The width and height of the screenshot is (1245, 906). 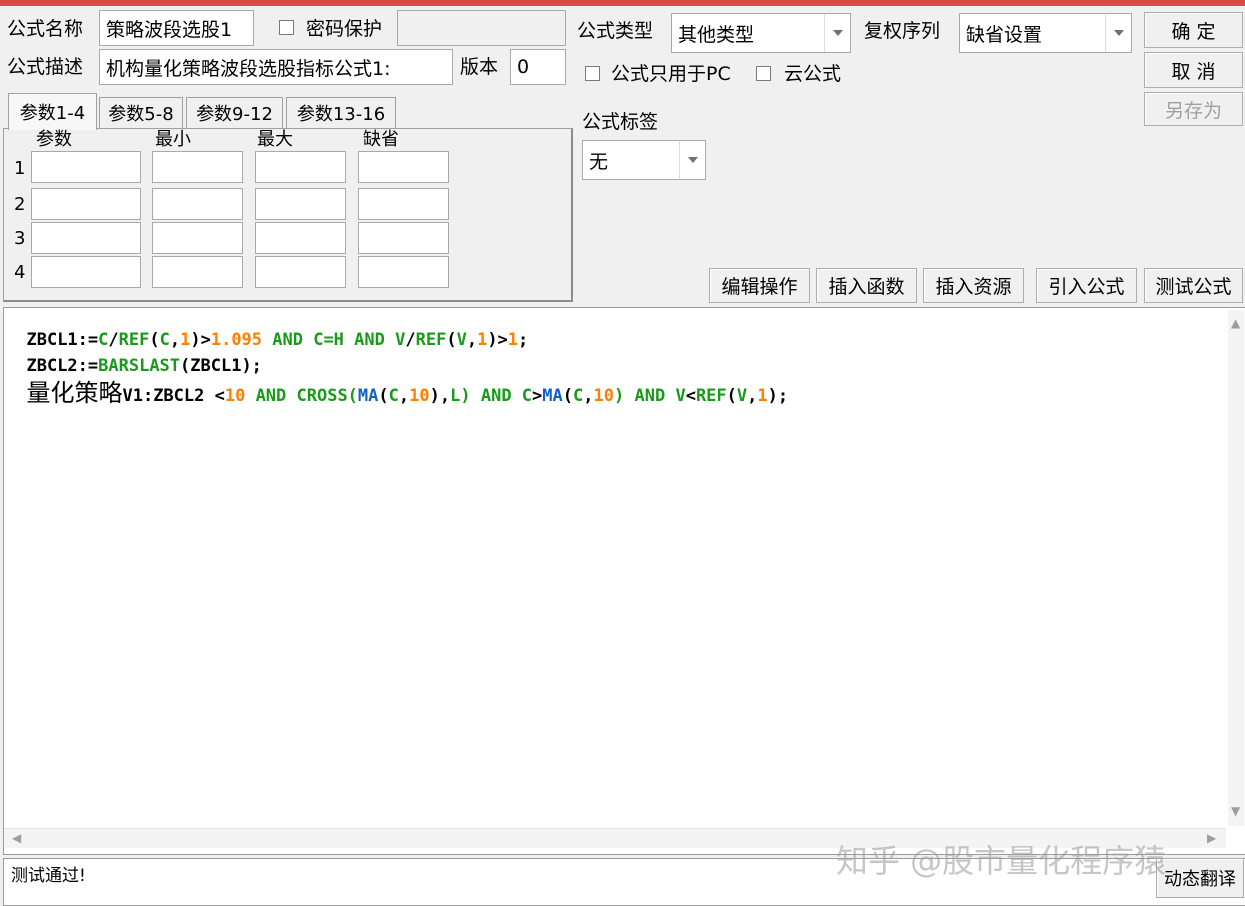 I want to click on password-input, so click(x=481, y=28).